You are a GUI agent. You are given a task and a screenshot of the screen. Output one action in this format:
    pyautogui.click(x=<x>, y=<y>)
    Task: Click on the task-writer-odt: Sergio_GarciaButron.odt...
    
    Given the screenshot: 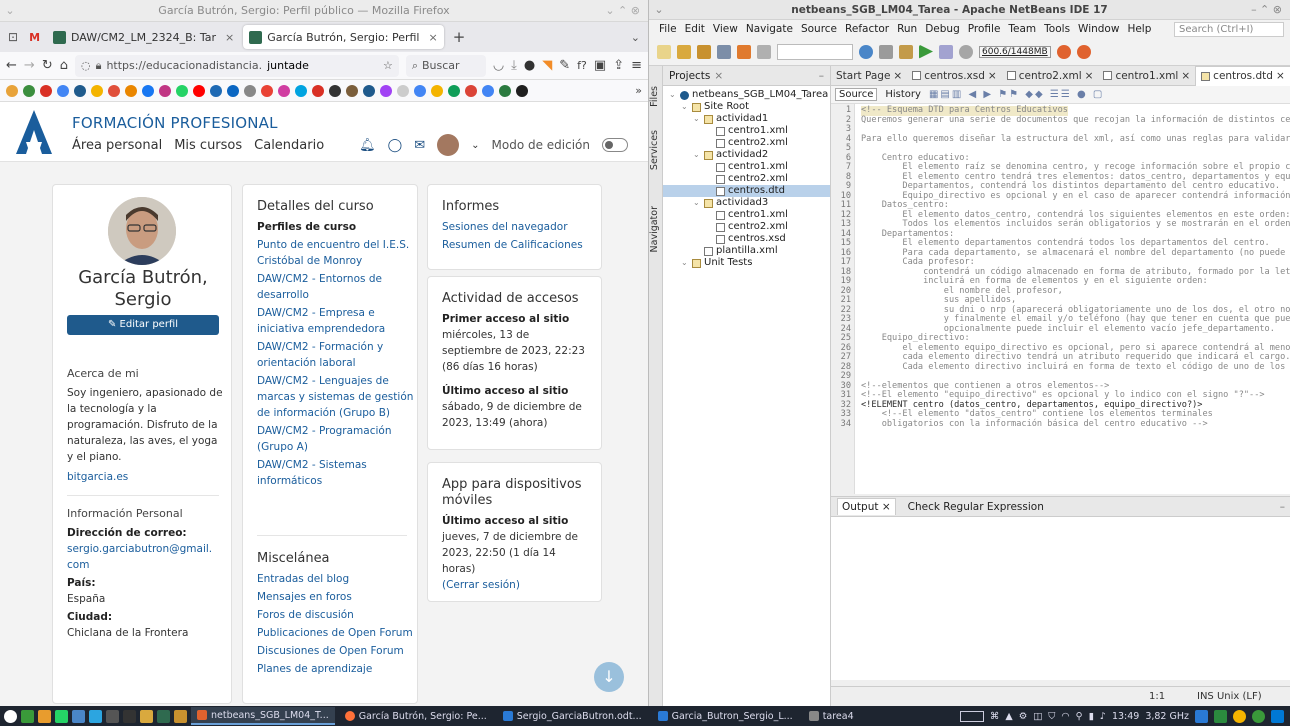 What is the action you would take?
    pyautogui.click(x=572, y=716)
    